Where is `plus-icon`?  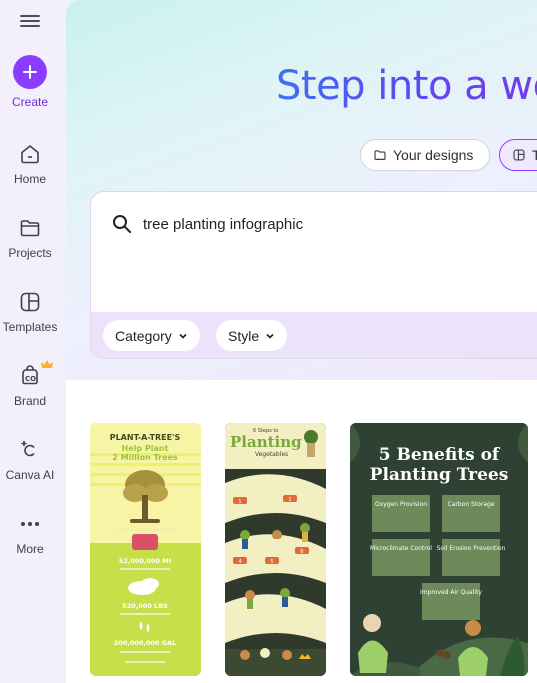 plus-icon is located at coordinates (30, 72).